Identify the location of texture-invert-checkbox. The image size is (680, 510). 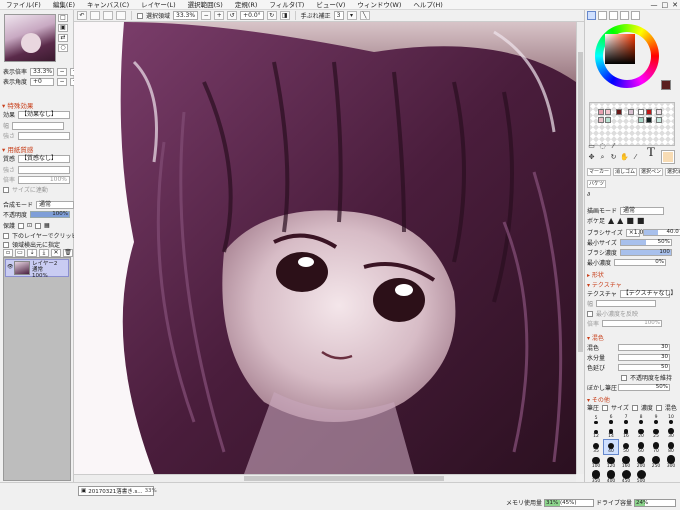
(590, 313).